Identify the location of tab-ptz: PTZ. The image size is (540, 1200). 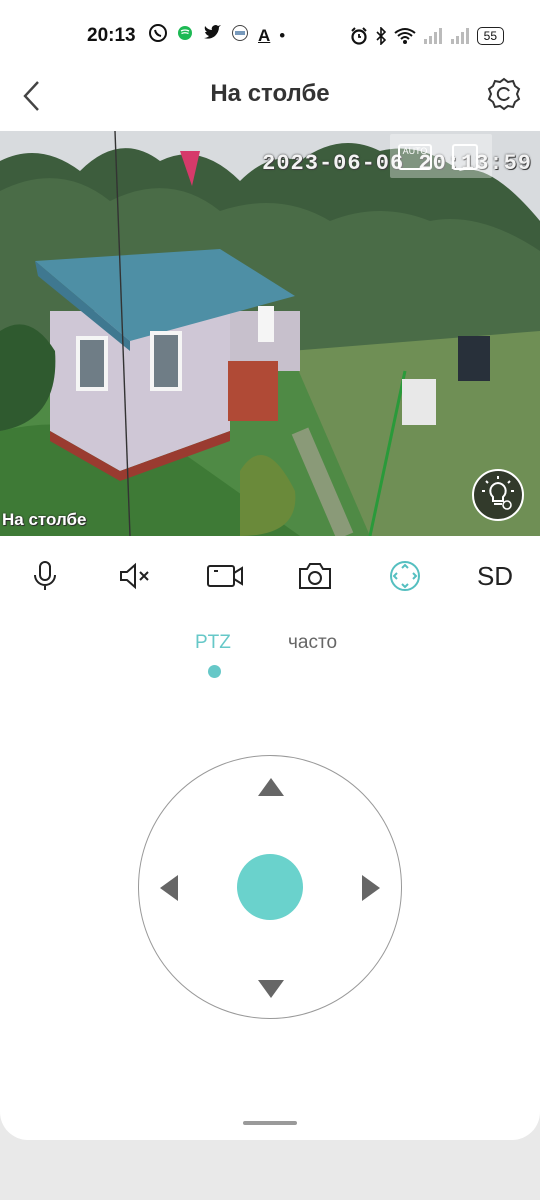
(213, 643).